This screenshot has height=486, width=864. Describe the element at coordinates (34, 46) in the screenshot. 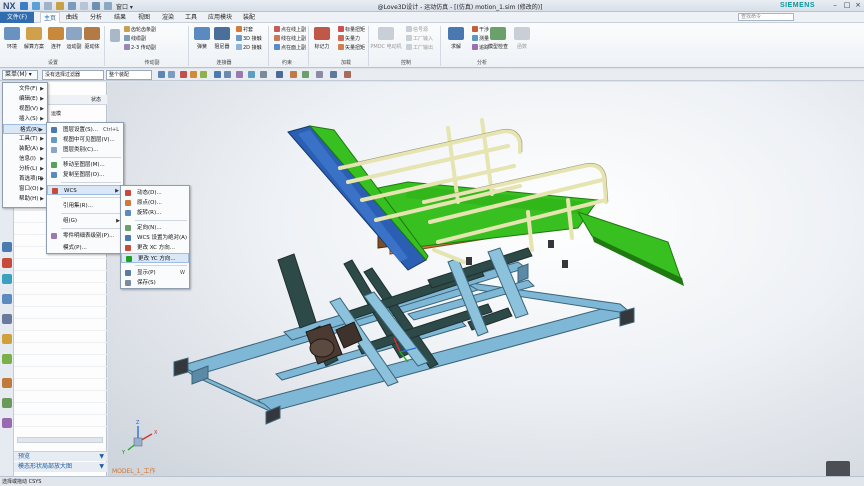

I see `solution-button: 解算方案` at that location.